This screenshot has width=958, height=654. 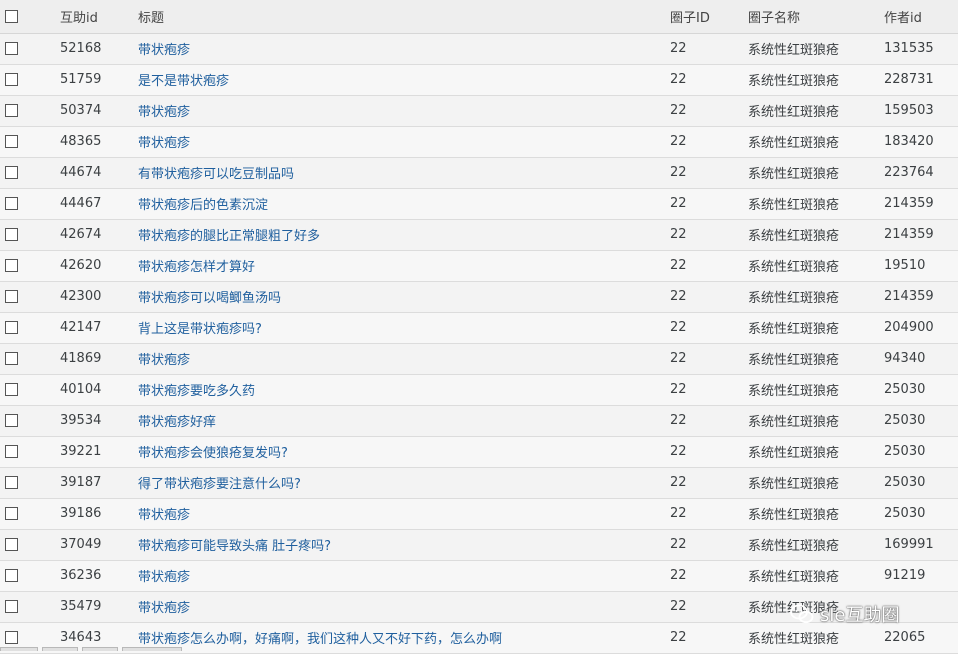 What do you see at coordinates (802, 614) in the screenshot?
I see `wechat-icon` at bounding box center [802, 614].